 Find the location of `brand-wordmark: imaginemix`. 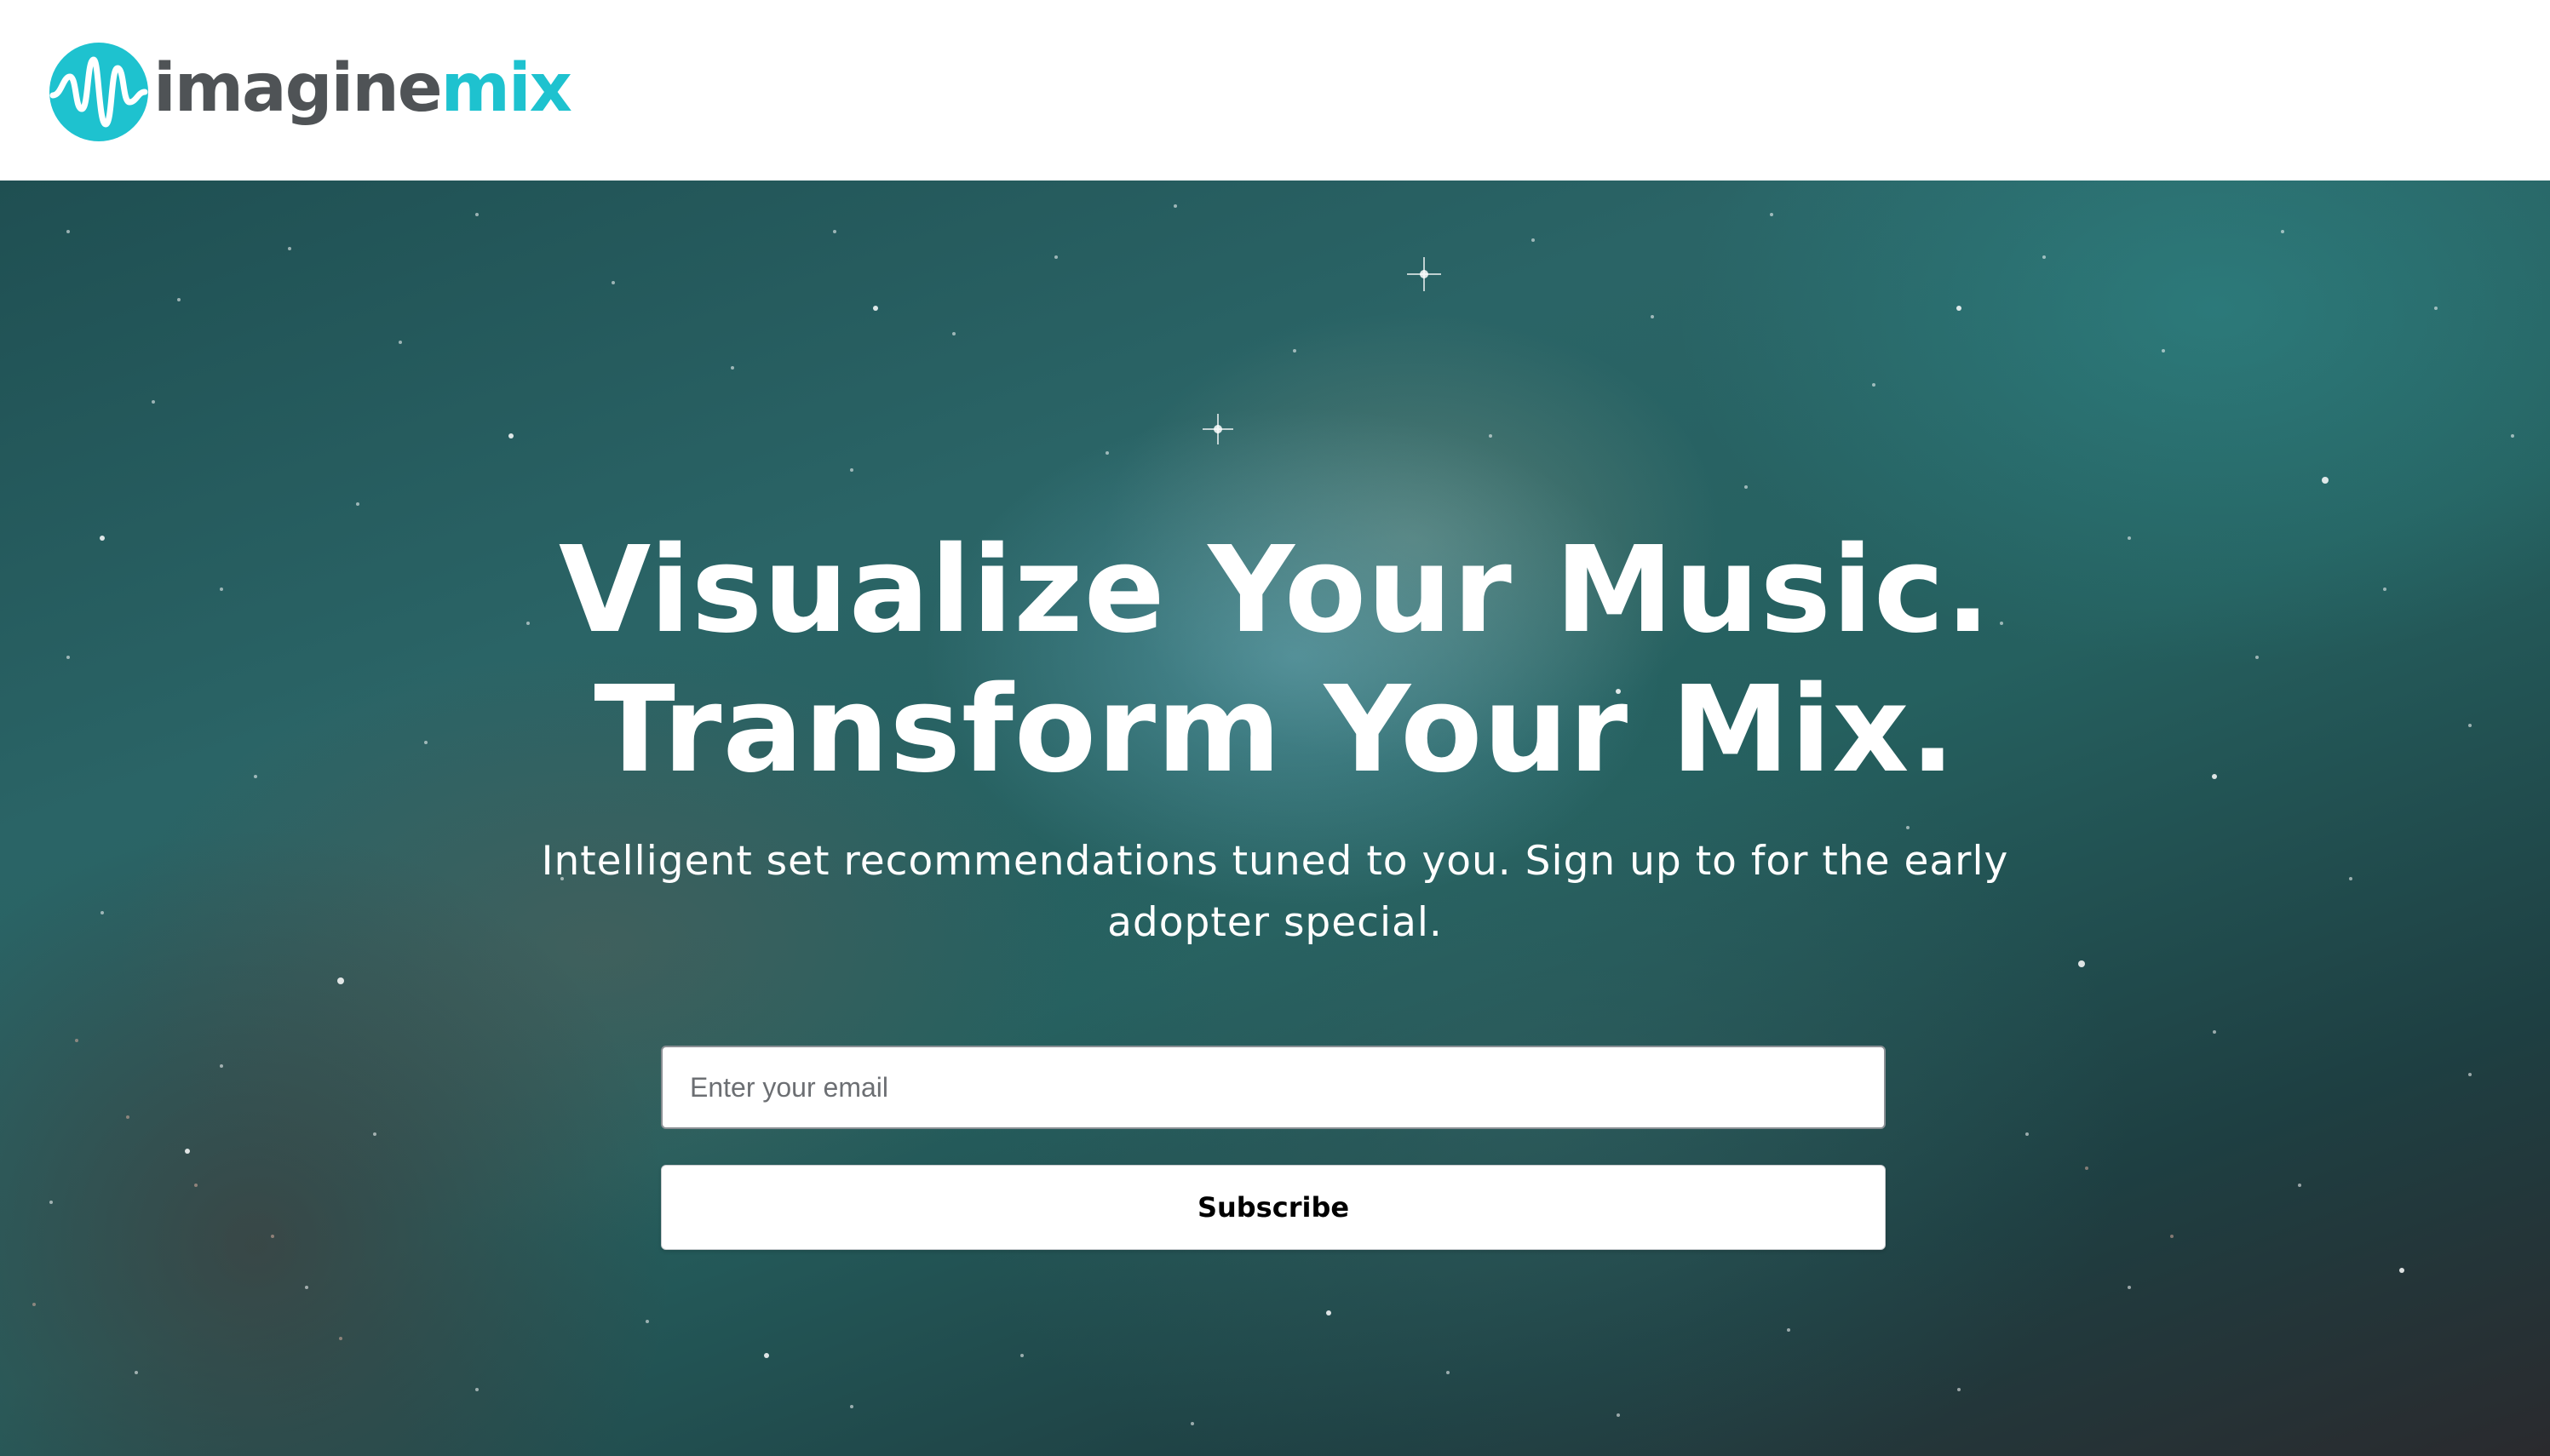

brand-wordmark: imaginemix is located at coordinates (362, 89).